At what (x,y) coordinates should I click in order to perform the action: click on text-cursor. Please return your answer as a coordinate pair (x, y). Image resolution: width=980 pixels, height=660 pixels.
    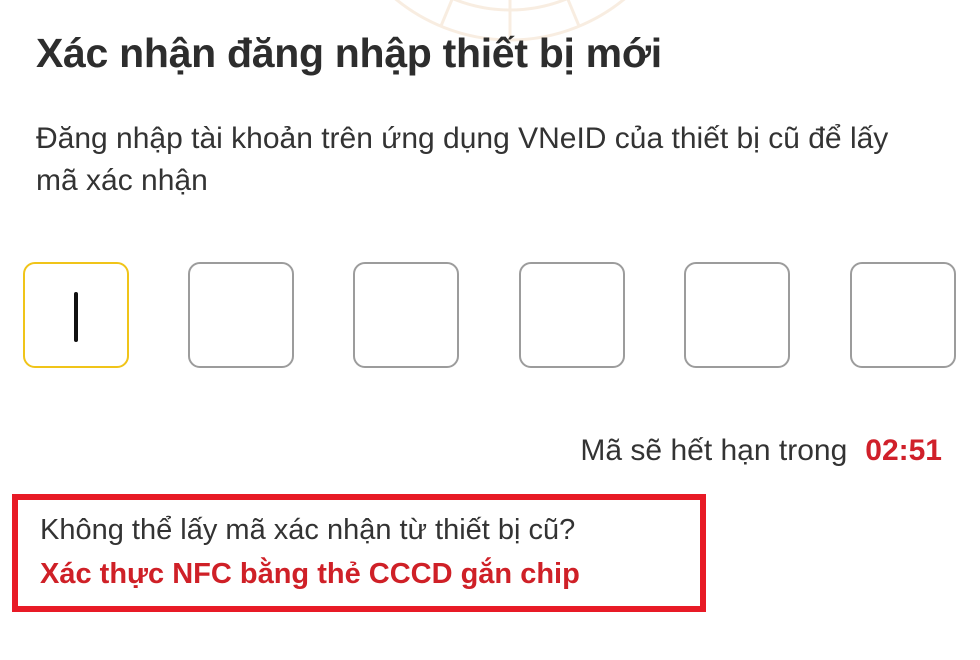
    Looking at the image, I should click on (76, 317).